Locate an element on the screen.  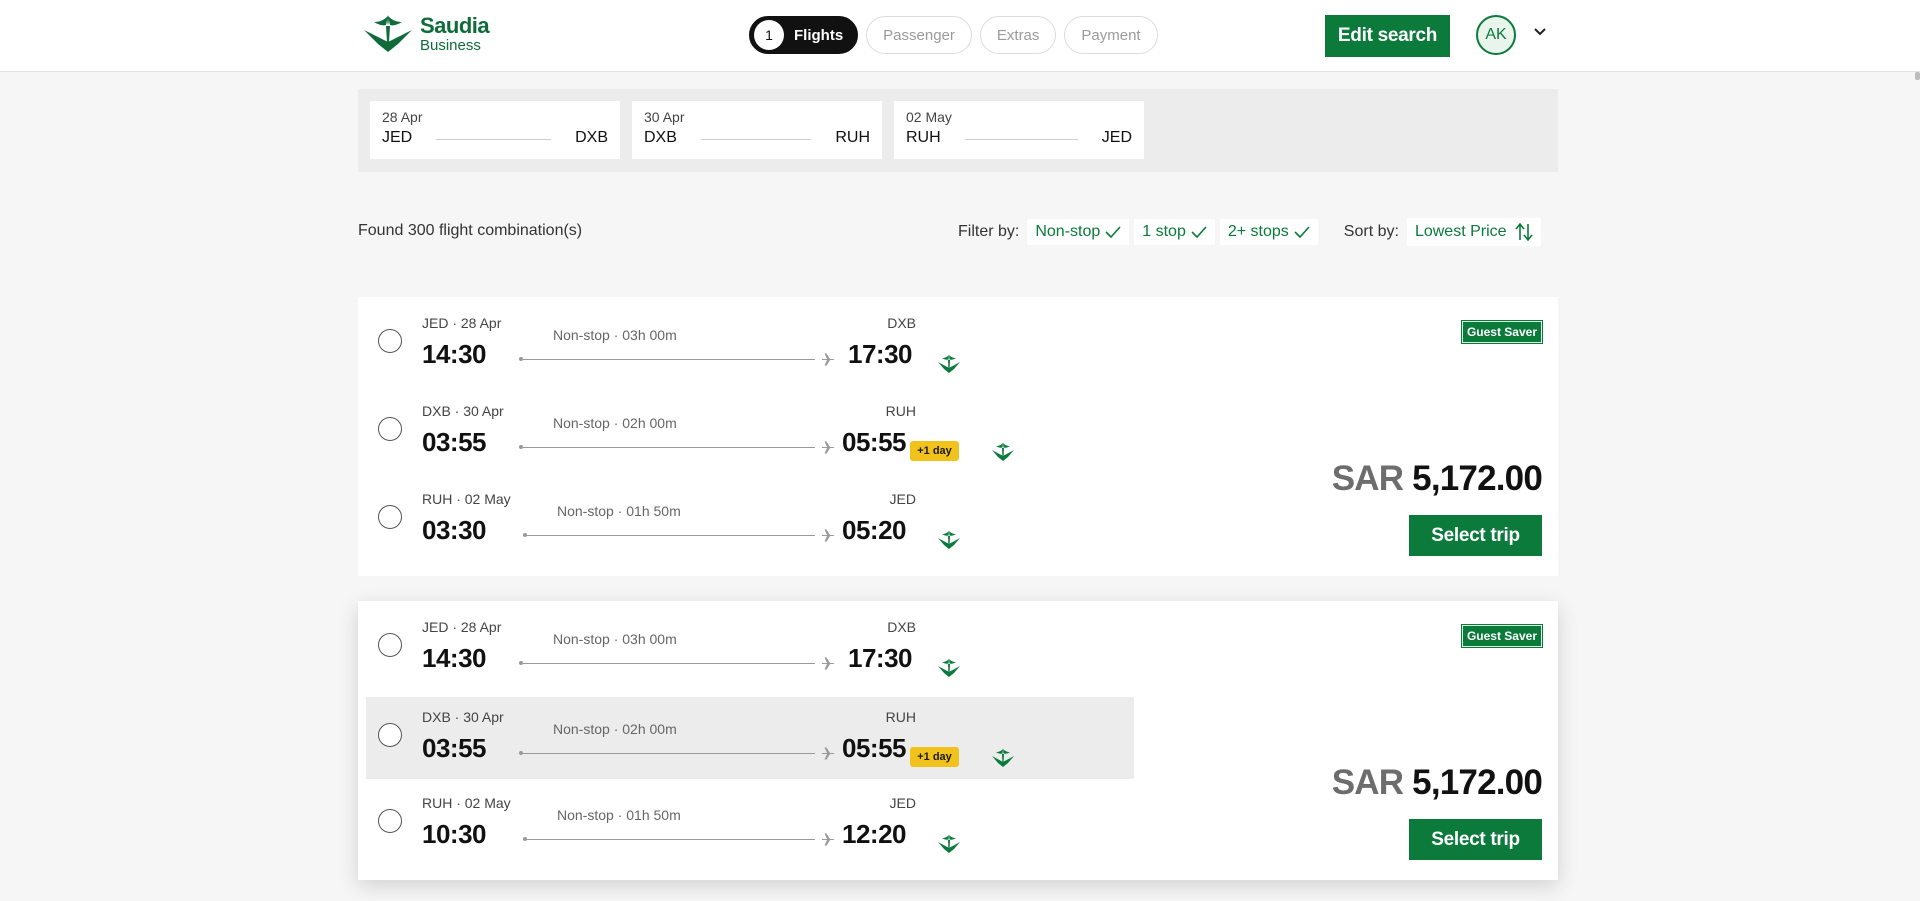
user-avatar: AK is located at coordinates (1496, 35).